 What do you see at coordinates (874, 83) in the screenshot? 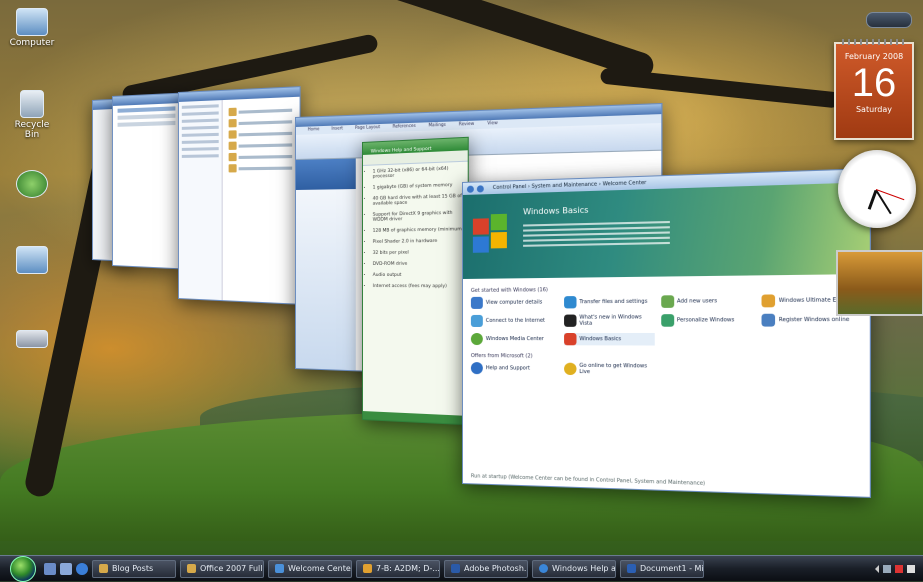
I see `calendar-day: 16` at bounding box center [874, 83].